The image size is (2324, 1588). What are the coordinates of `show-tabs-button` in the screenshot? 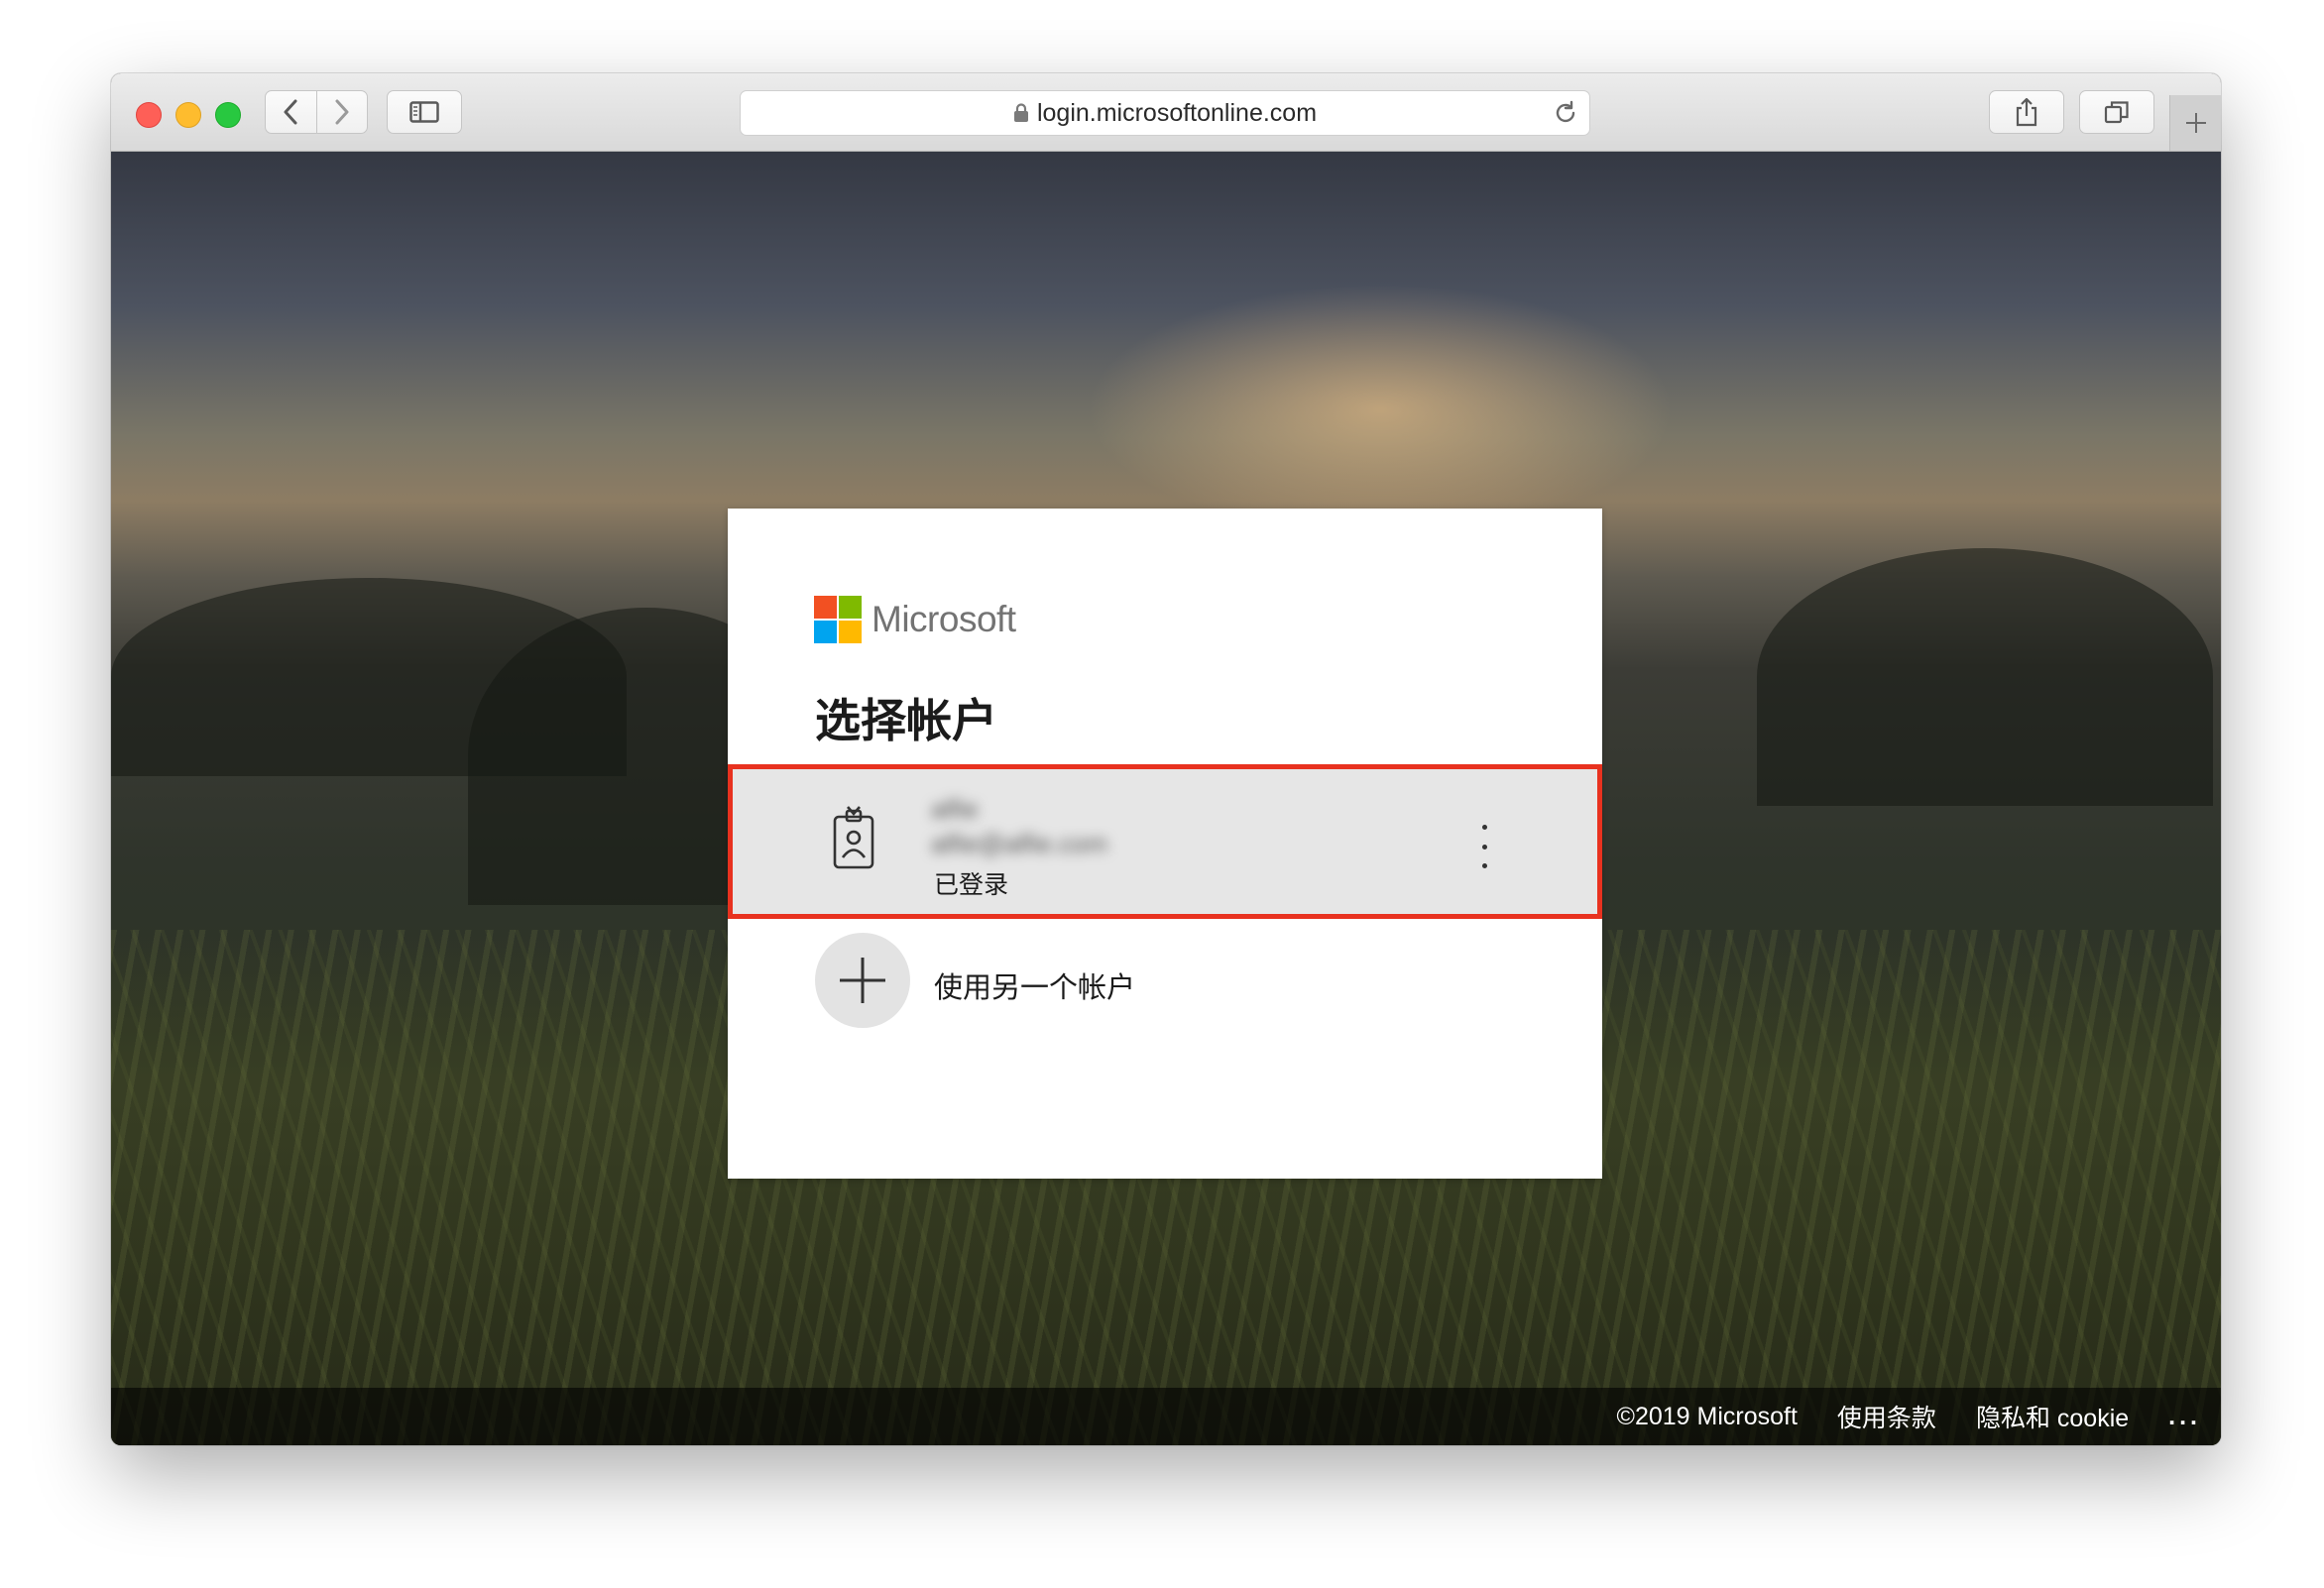 It's located at (2116, 112).